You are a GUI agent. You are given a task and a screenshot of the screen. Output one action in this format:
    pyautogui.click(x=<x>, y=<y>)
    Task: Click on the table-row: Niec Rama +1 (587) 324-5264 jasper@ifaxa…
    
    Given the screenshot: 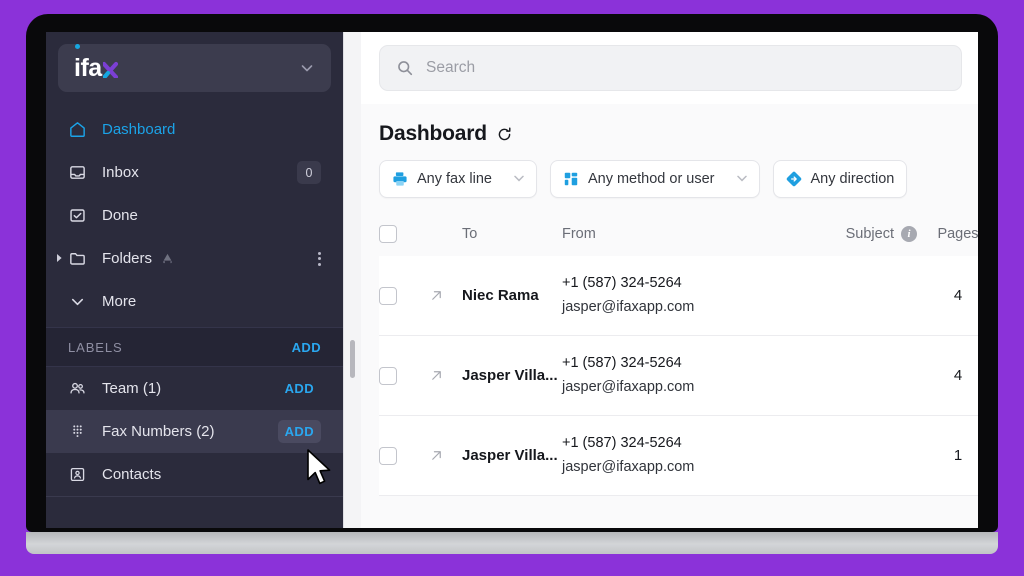 What is the action you would take?
    pyautogui.click(x=678, y=296)
    